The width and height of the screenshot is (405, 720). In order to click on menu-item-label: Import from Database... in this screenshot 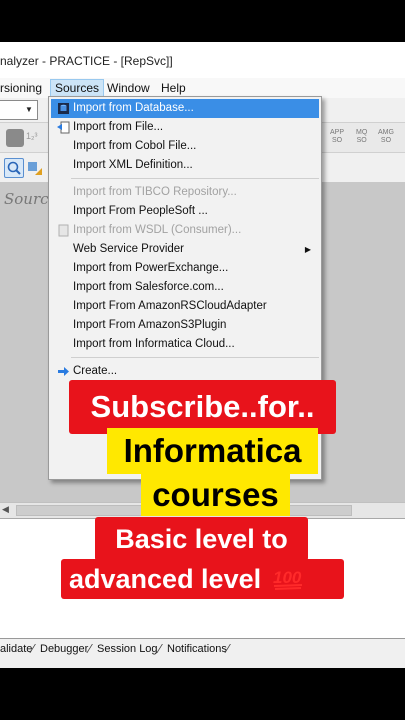, I will do `click(133, 108)`.